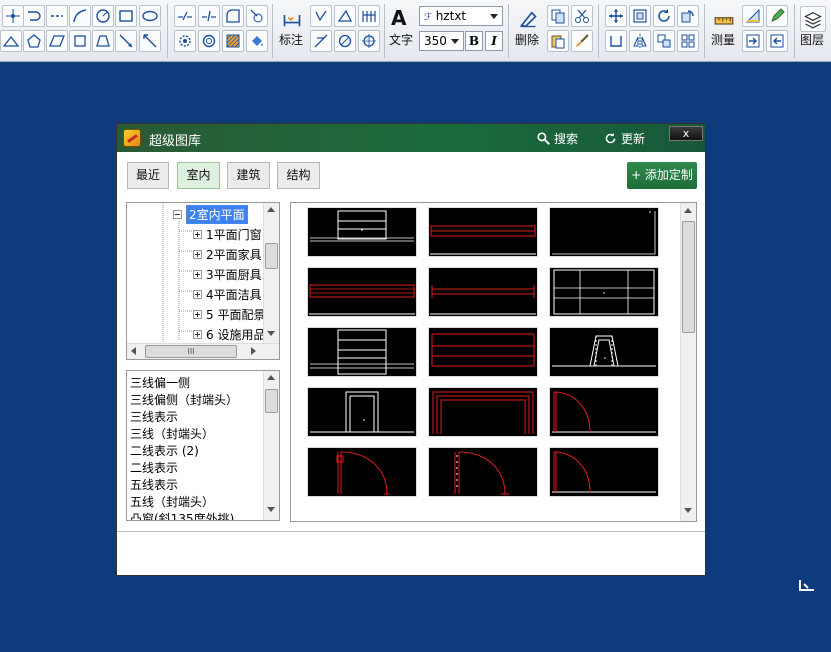 The height and width of the screenshot is (652, 831). Describe the element at coordinates (664, 41) in the screenshot. I see `array-copy-icon` at that location.